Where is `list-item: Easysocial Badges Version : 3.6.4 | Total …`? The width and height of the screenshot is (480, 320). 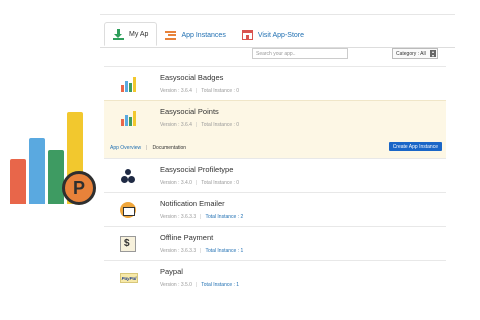
list-item: Easysocial Badges Version : 3.6.4 | Total … is located at coordinates (275, 83).